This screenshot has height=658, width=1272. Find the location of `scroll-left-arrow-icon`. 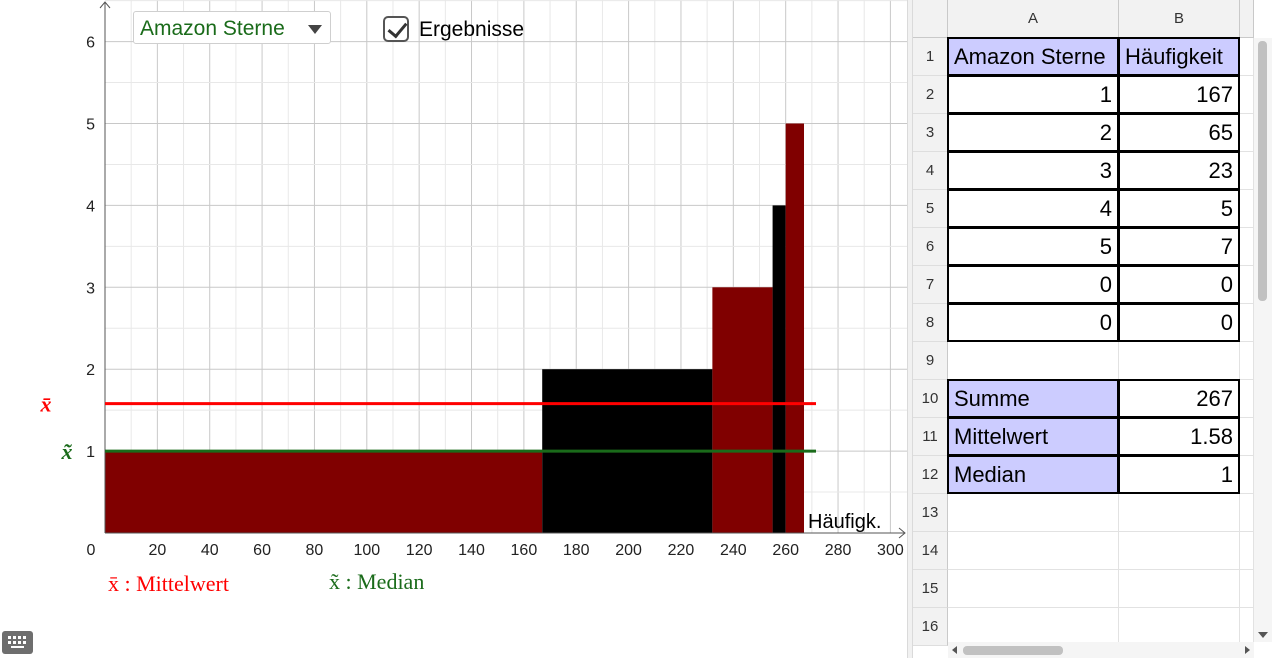

scroll-left-arrow-icon is located at coordinates (954, 650).